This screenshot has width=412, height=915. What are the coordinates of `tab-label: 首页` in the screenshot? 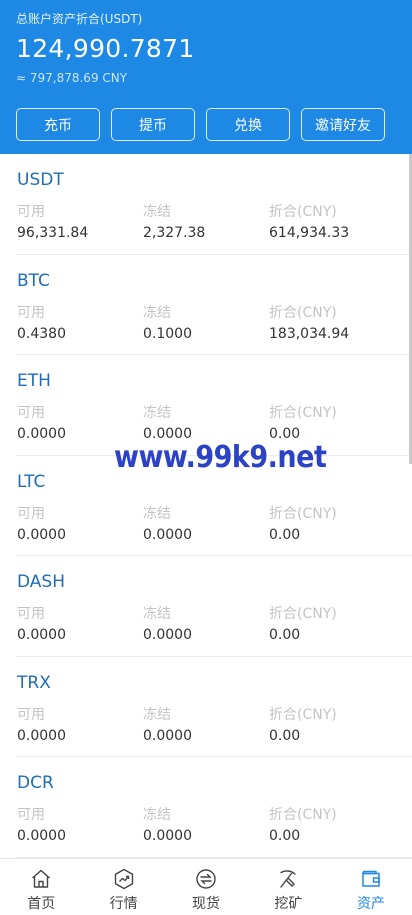 It's located at (41, 904).